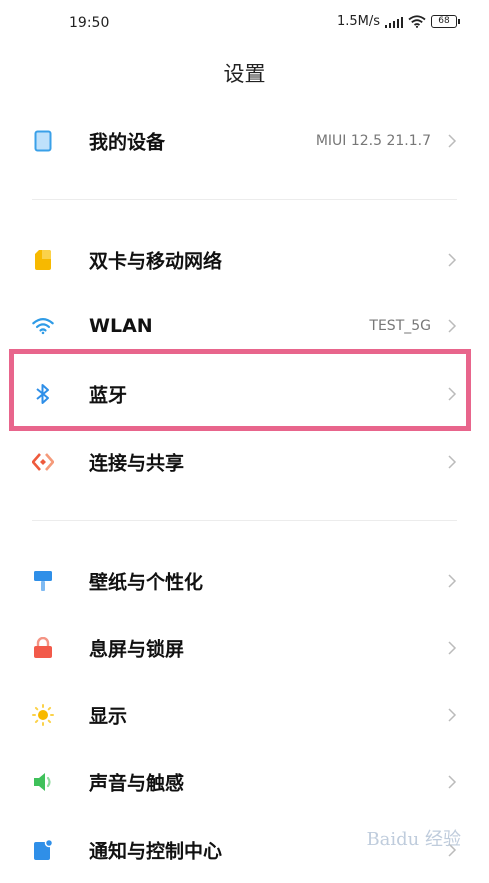  What do you see at coordinates (400, 326) in the screenshot?
I see `setting-value: TEST_5G` at bounding box center [400, 326].